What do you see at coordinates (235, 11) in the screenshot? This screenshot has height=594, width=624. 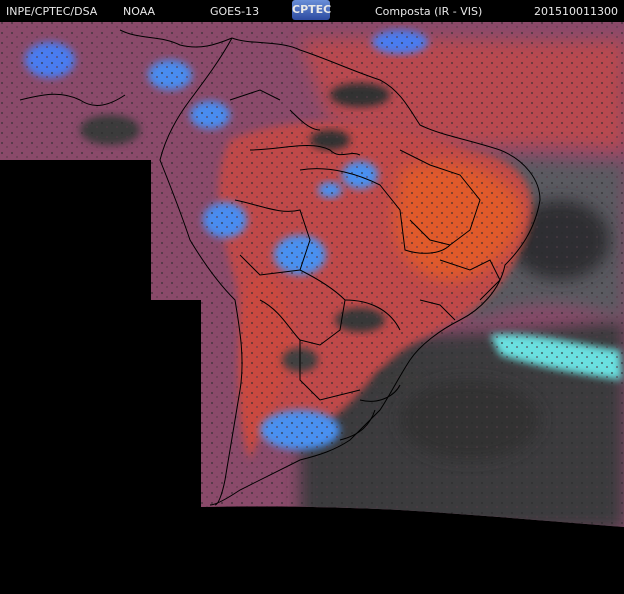 I see `satellite-label: GOES-13` at bounding box center [235, 11].